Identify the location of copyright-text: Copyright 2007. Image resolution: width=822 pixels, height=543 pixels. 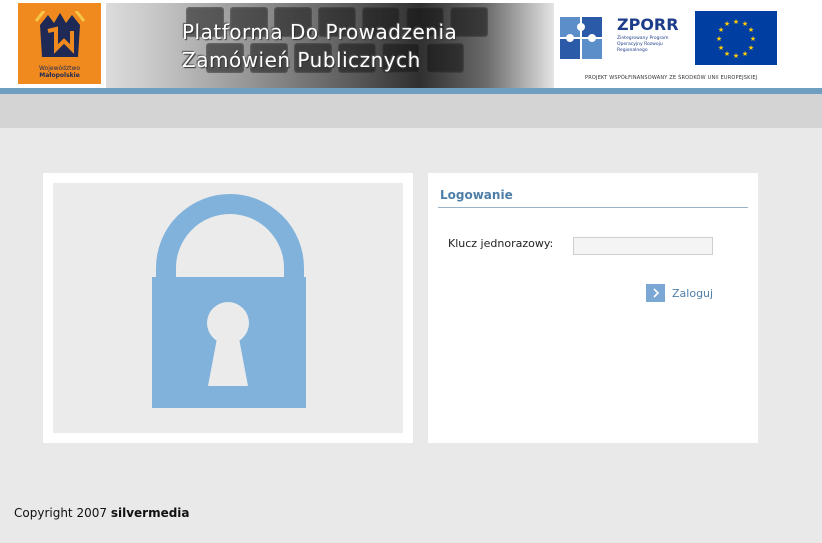
(60, 513).